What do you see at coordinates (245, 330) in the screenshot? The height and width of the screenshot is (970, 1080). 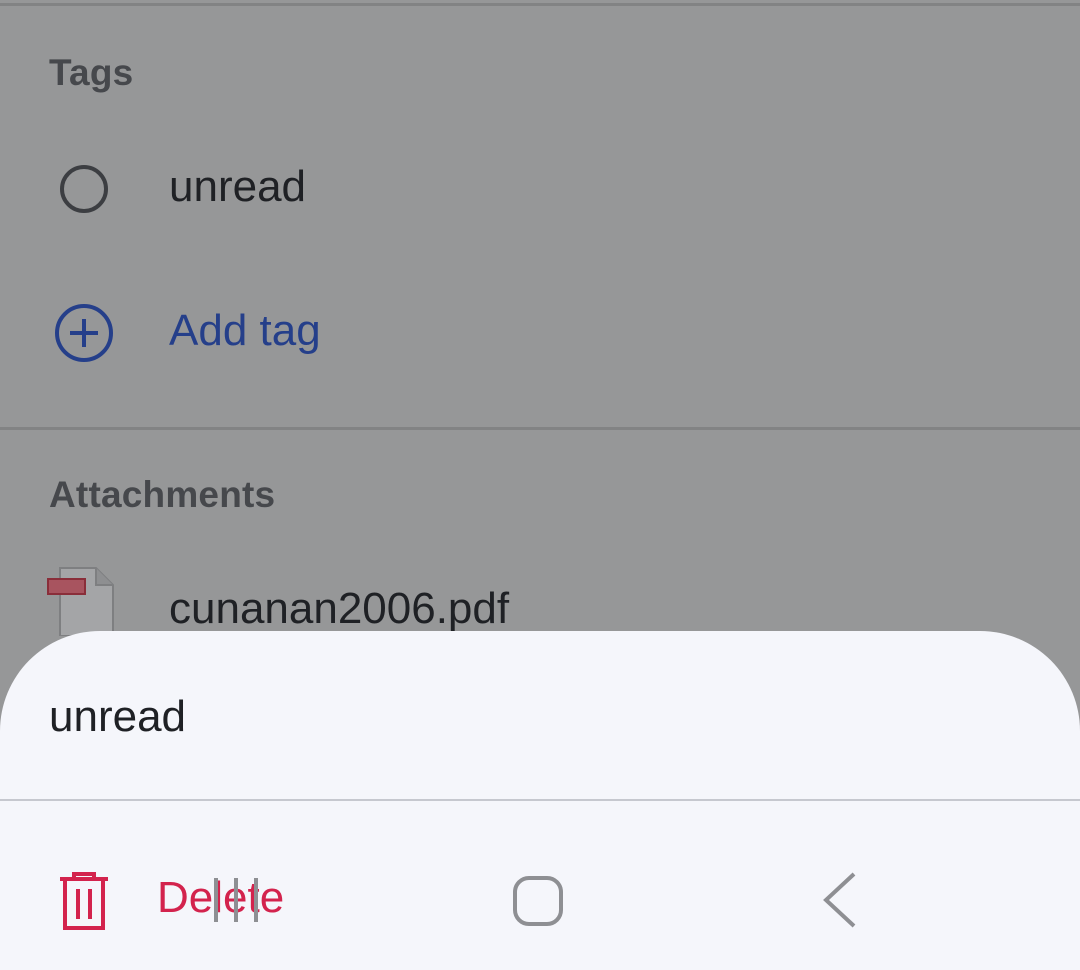 I see `add-tag-label: Add tag` at bounding box center [245, 330].